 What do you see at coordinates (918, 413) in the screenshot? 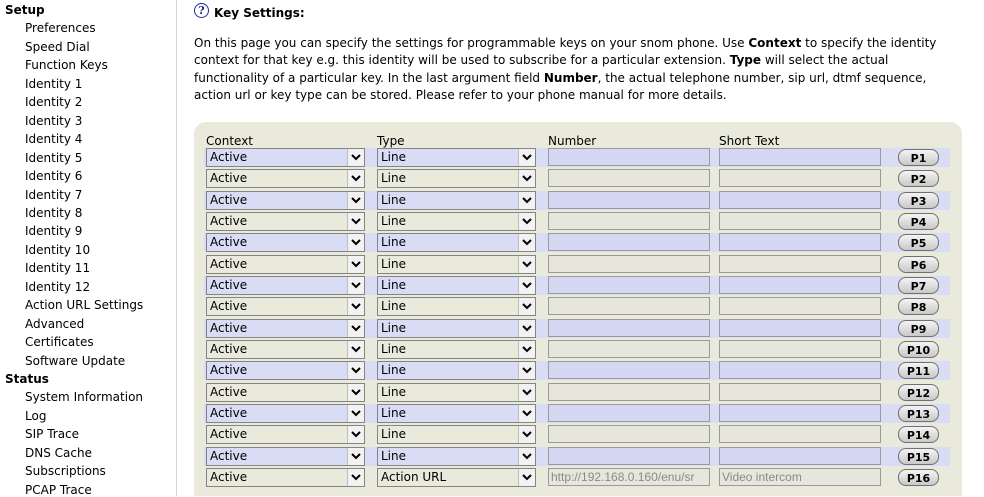
I see `key-button-p13: P13` at bounding box center [918, 413].